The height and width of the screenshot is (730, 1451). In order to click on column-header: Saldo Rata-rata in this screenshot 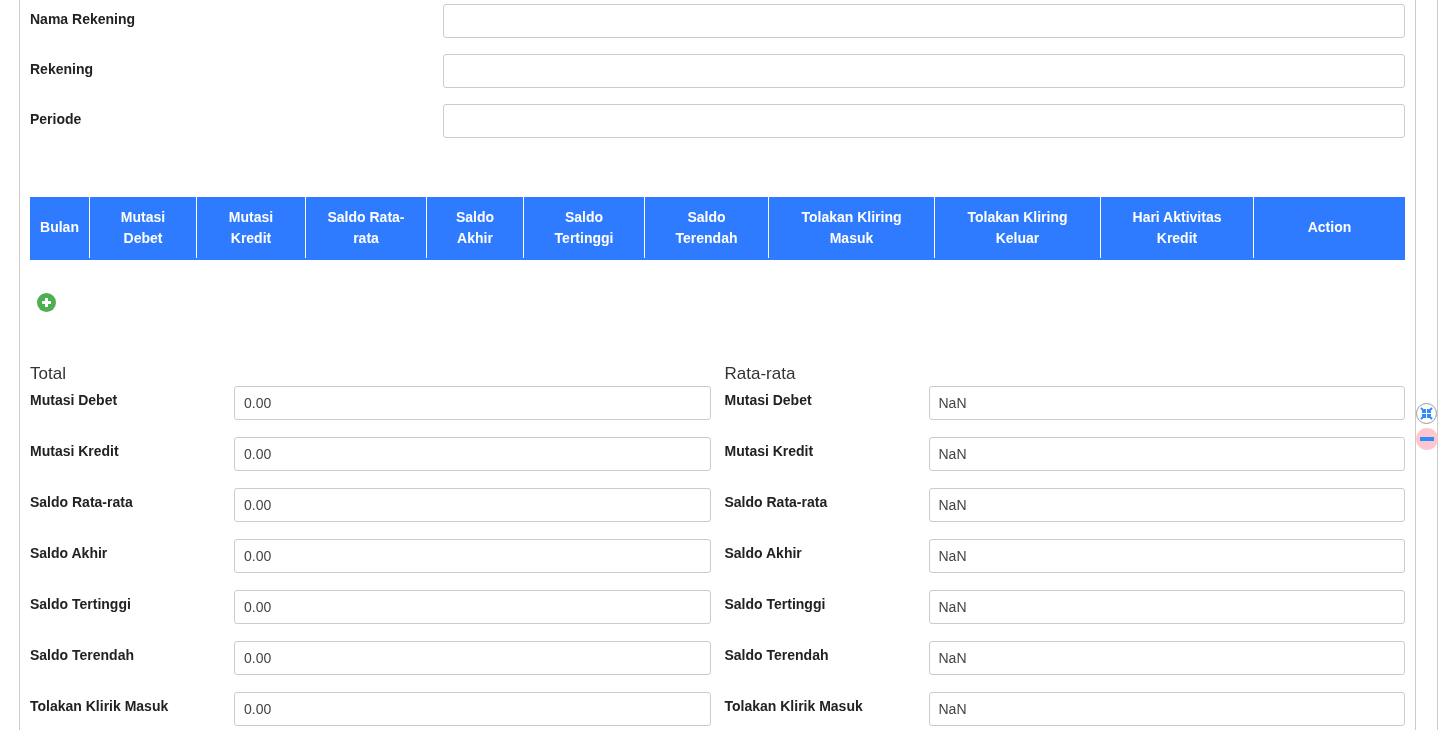, I will do `click(365, 227)`.